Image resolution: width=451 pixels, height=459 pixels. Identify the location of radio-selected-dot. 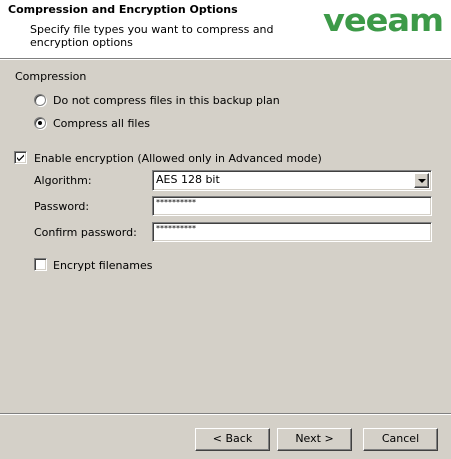
(40, 123).